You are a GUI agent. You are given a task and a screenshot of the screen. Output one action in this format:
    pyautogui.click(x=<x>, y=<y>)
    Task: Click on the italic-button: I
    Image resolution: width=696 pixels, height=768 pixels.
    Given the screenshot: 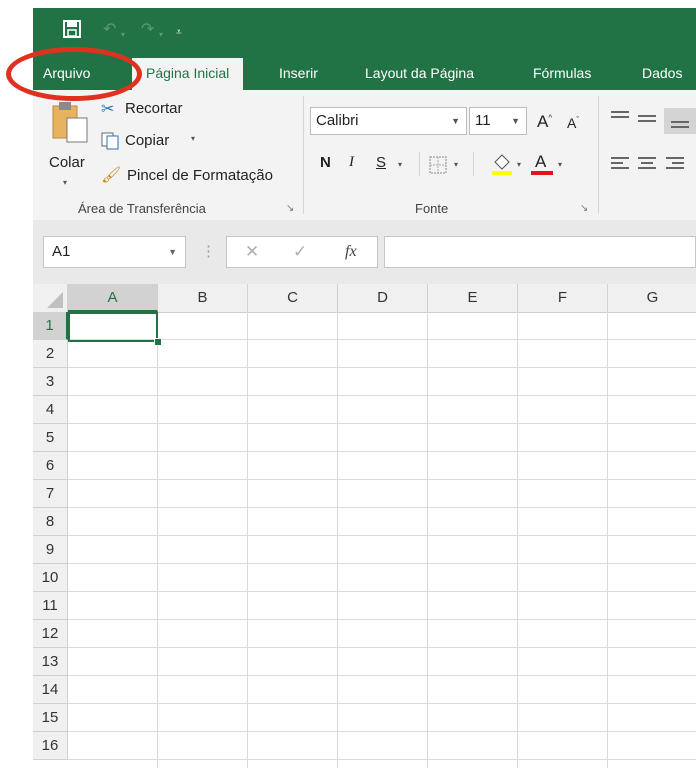 What is the action you would take?
    pyautogui.click(x=351, y=162)
    